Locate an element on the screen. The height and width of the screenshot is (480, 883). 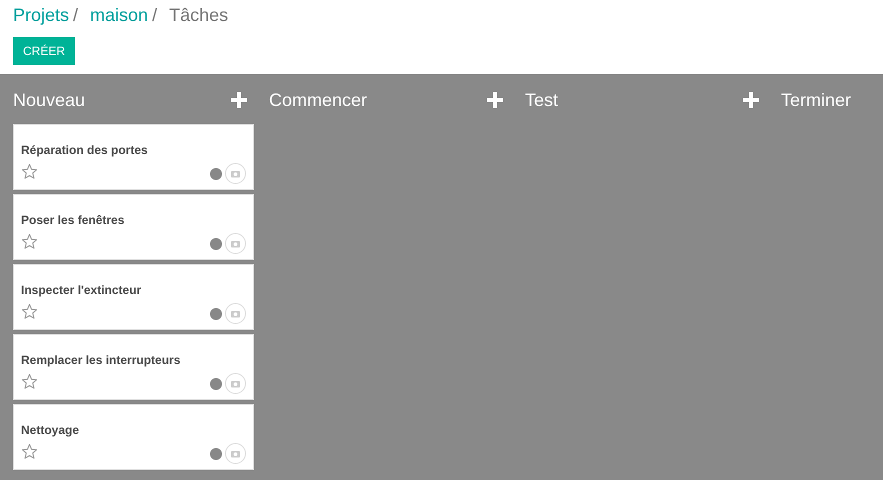
column-title: Test is located at coordinates (541, 100).